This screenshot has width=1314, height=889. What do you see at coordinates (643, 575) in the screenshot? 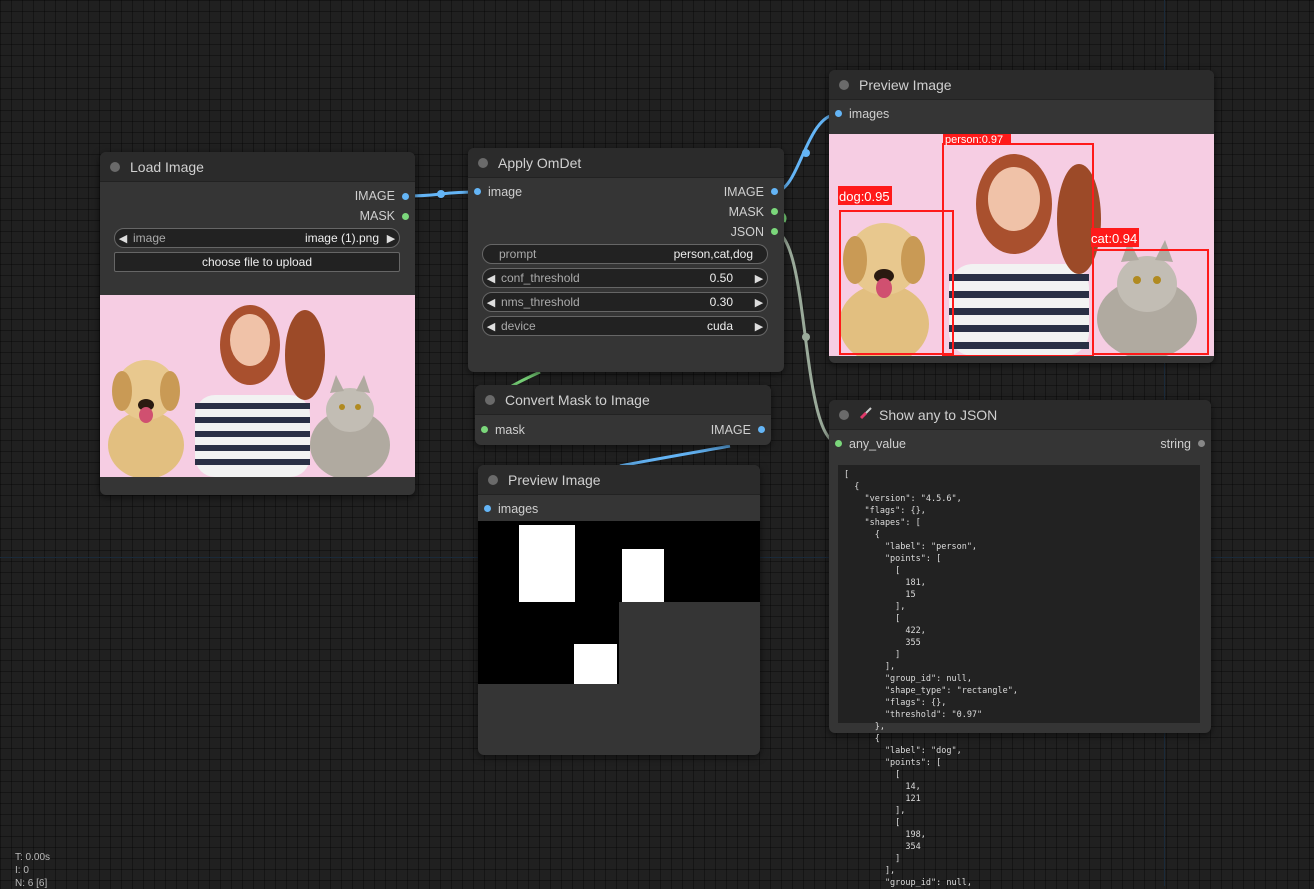
I see `mask-region-cat` at bounding box center [643, 575].